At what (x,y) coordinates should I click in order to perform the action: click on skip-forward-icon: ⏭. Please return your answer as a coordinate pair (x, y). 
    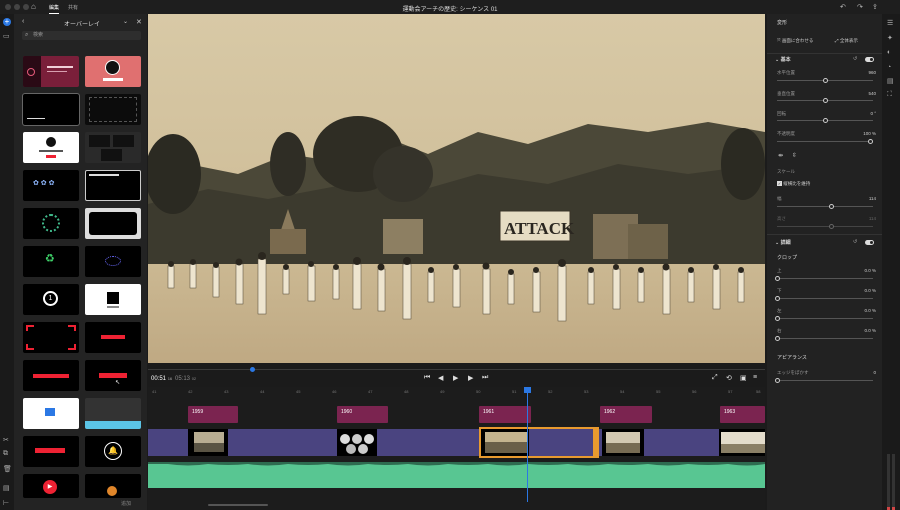
    Looking at the image, I should click on (485, 378).